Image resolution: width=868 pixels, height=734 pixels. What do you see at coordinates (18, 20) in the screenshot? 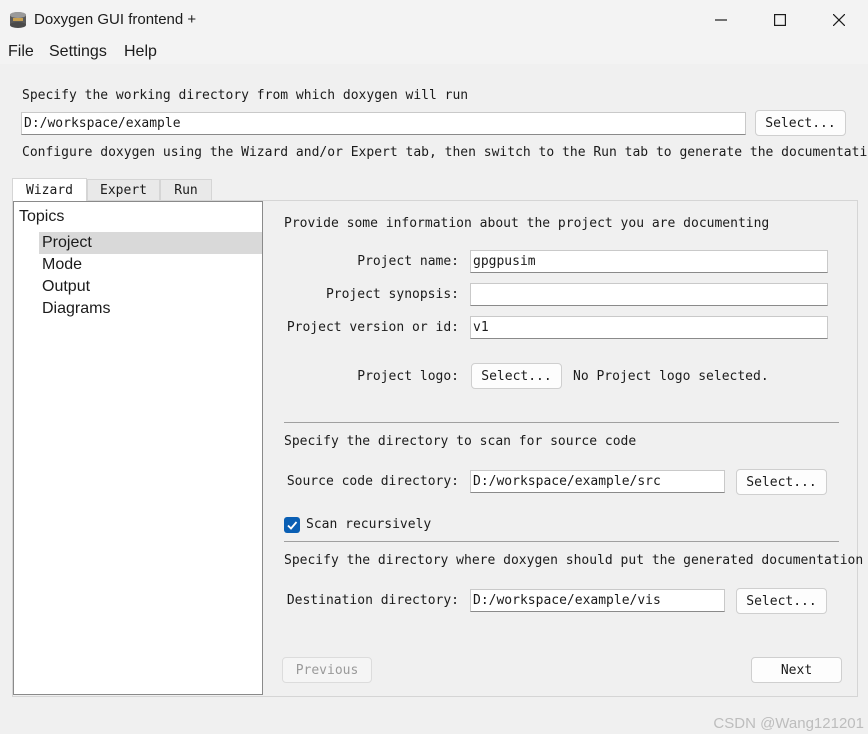
I see `doxygen-app-icon` at bounding box center [18, 20].